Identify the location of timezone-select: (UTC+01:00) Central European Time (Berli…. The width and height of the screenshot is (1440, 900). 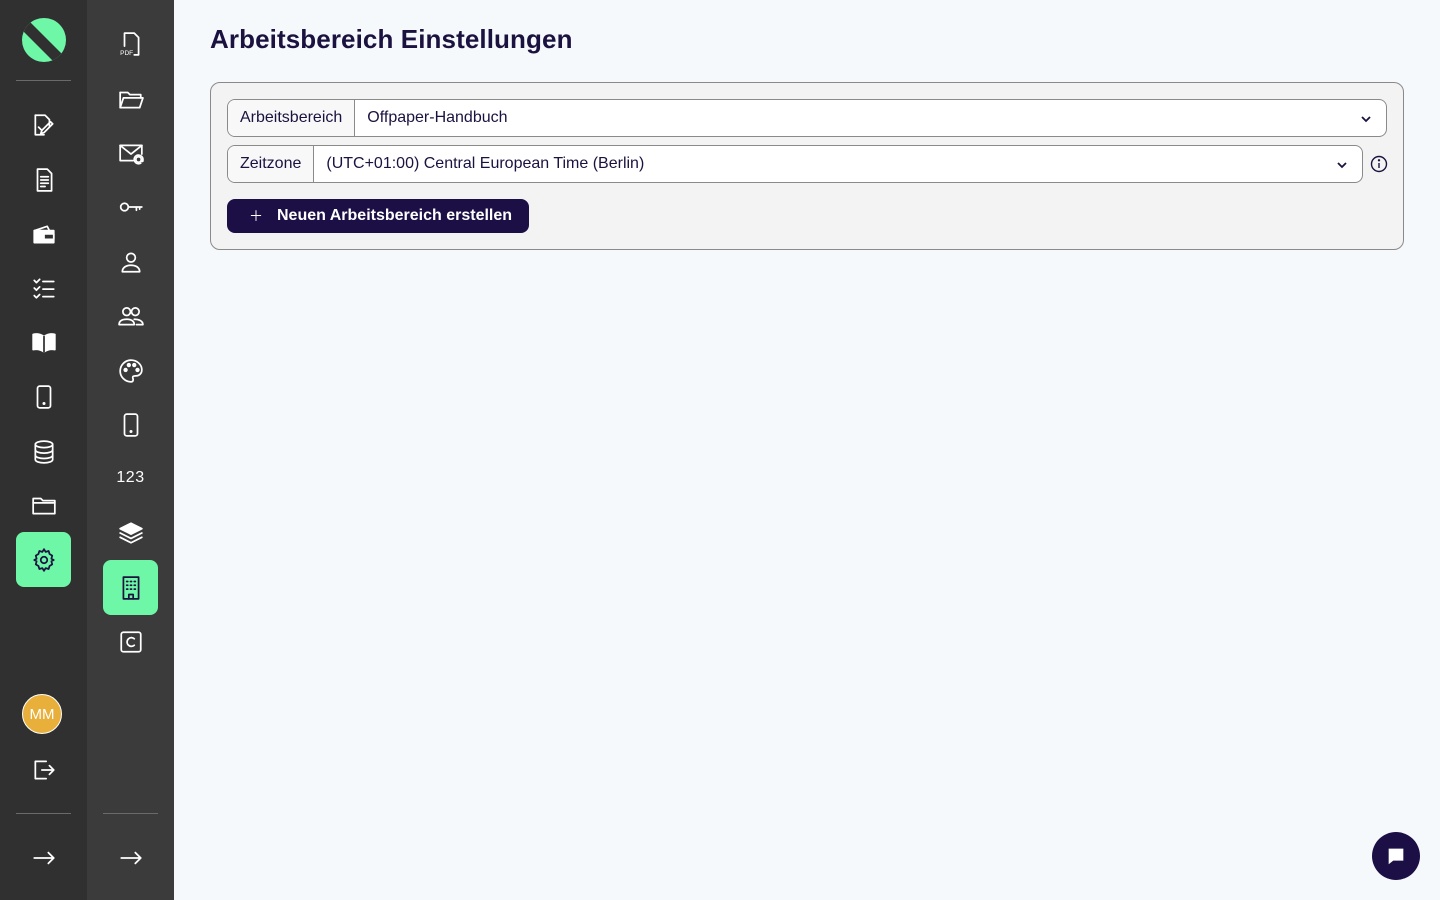
(838, 164).